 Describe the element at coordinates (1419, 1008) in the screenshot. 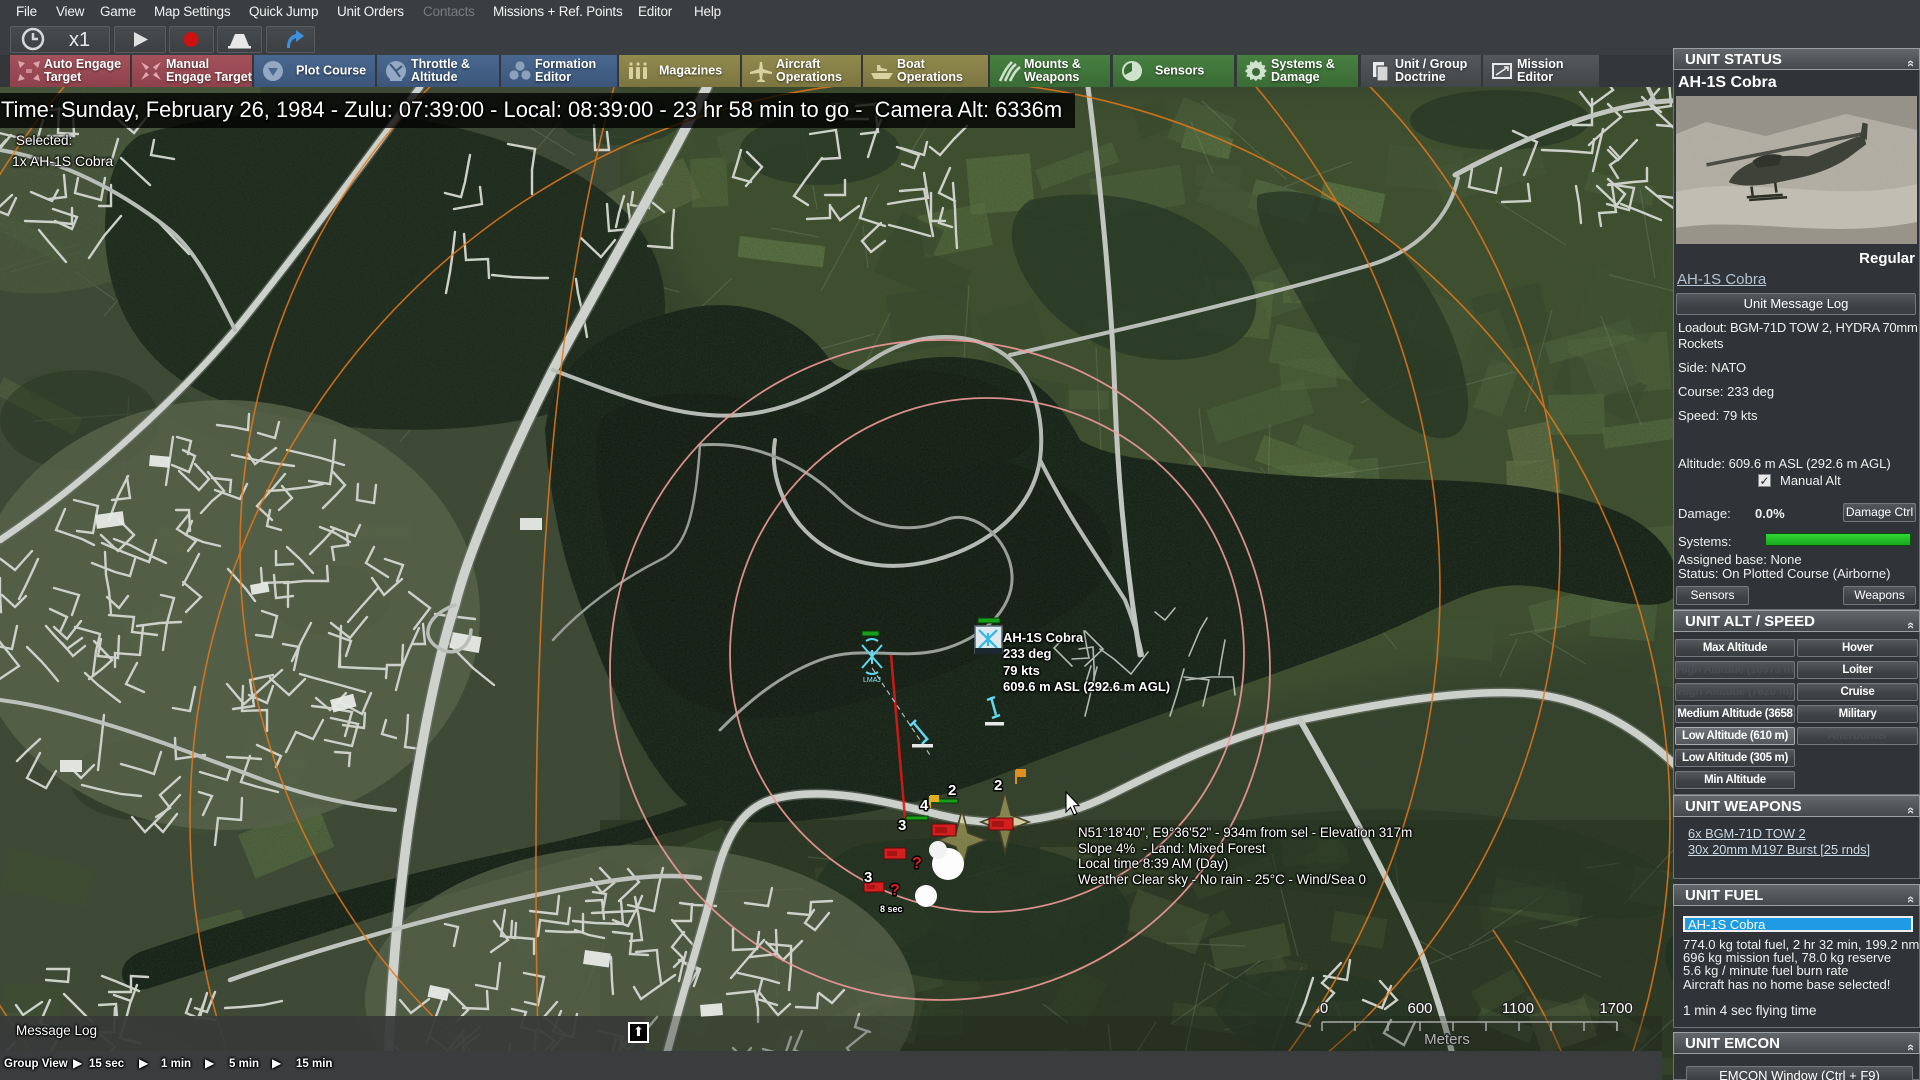

I see `svg-text: 600` at that location.